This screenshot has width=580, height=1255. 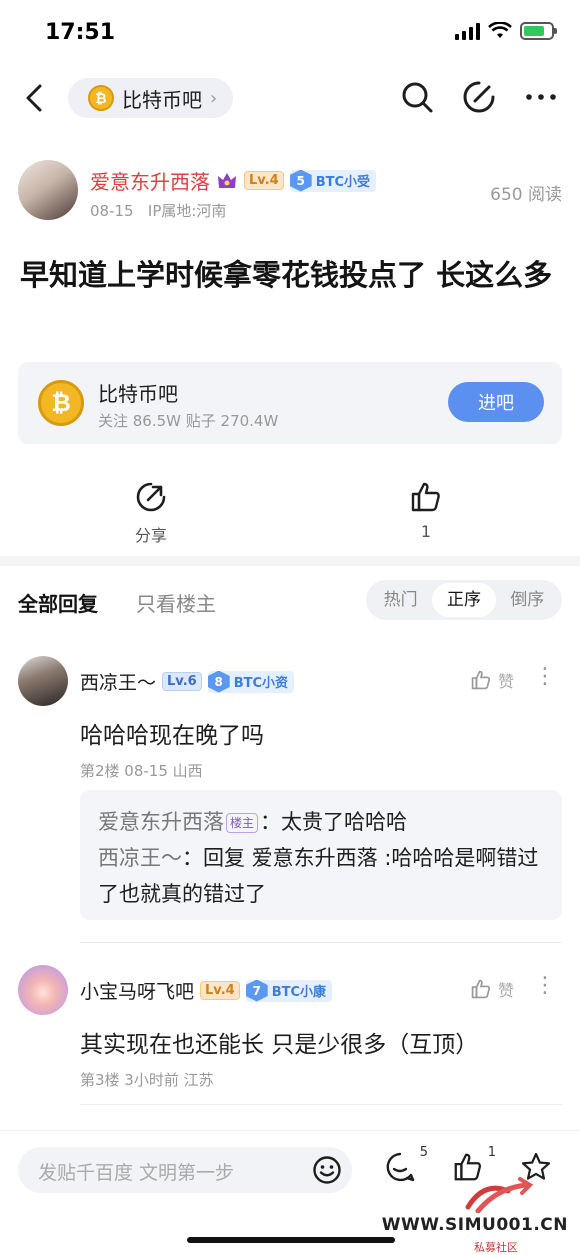 What do you see at coordinates (256, 990) in the screenshot?
I see `member-gem-icon: 7` at bounding box center [256, 990].